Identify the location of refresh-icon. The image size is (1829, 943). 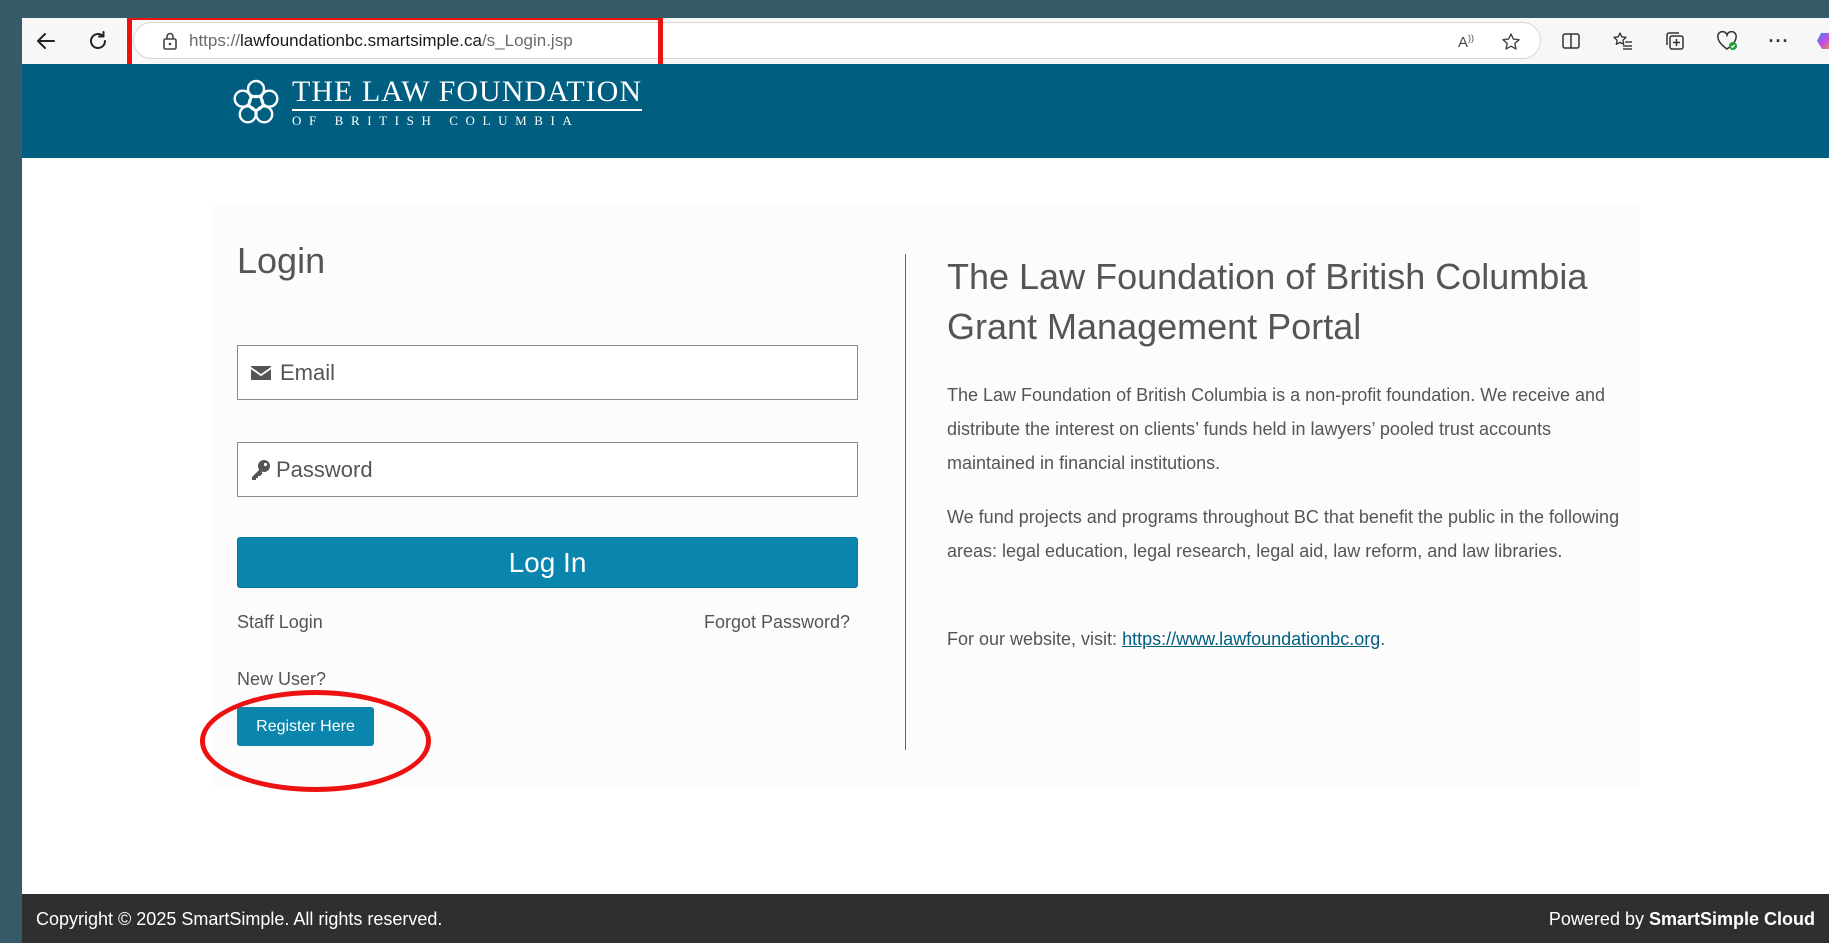
(98, 41).